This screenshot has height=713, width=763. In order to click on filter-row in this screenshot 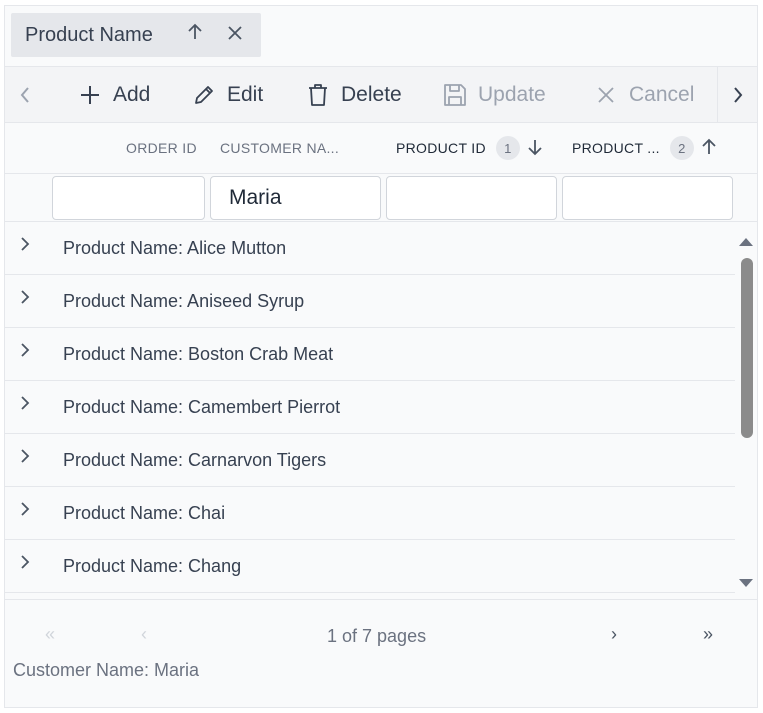, I will do `click(381, 198)`.